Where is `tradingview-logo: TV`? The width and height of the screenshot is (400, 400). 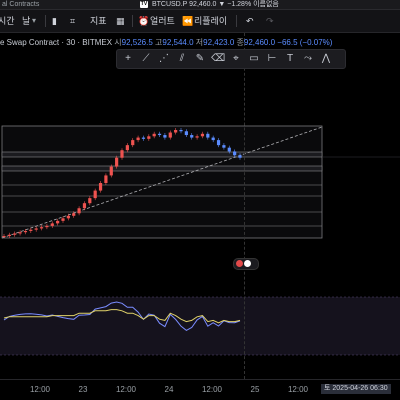 tradingview-logo: TV is located at coordinates (144, 4).